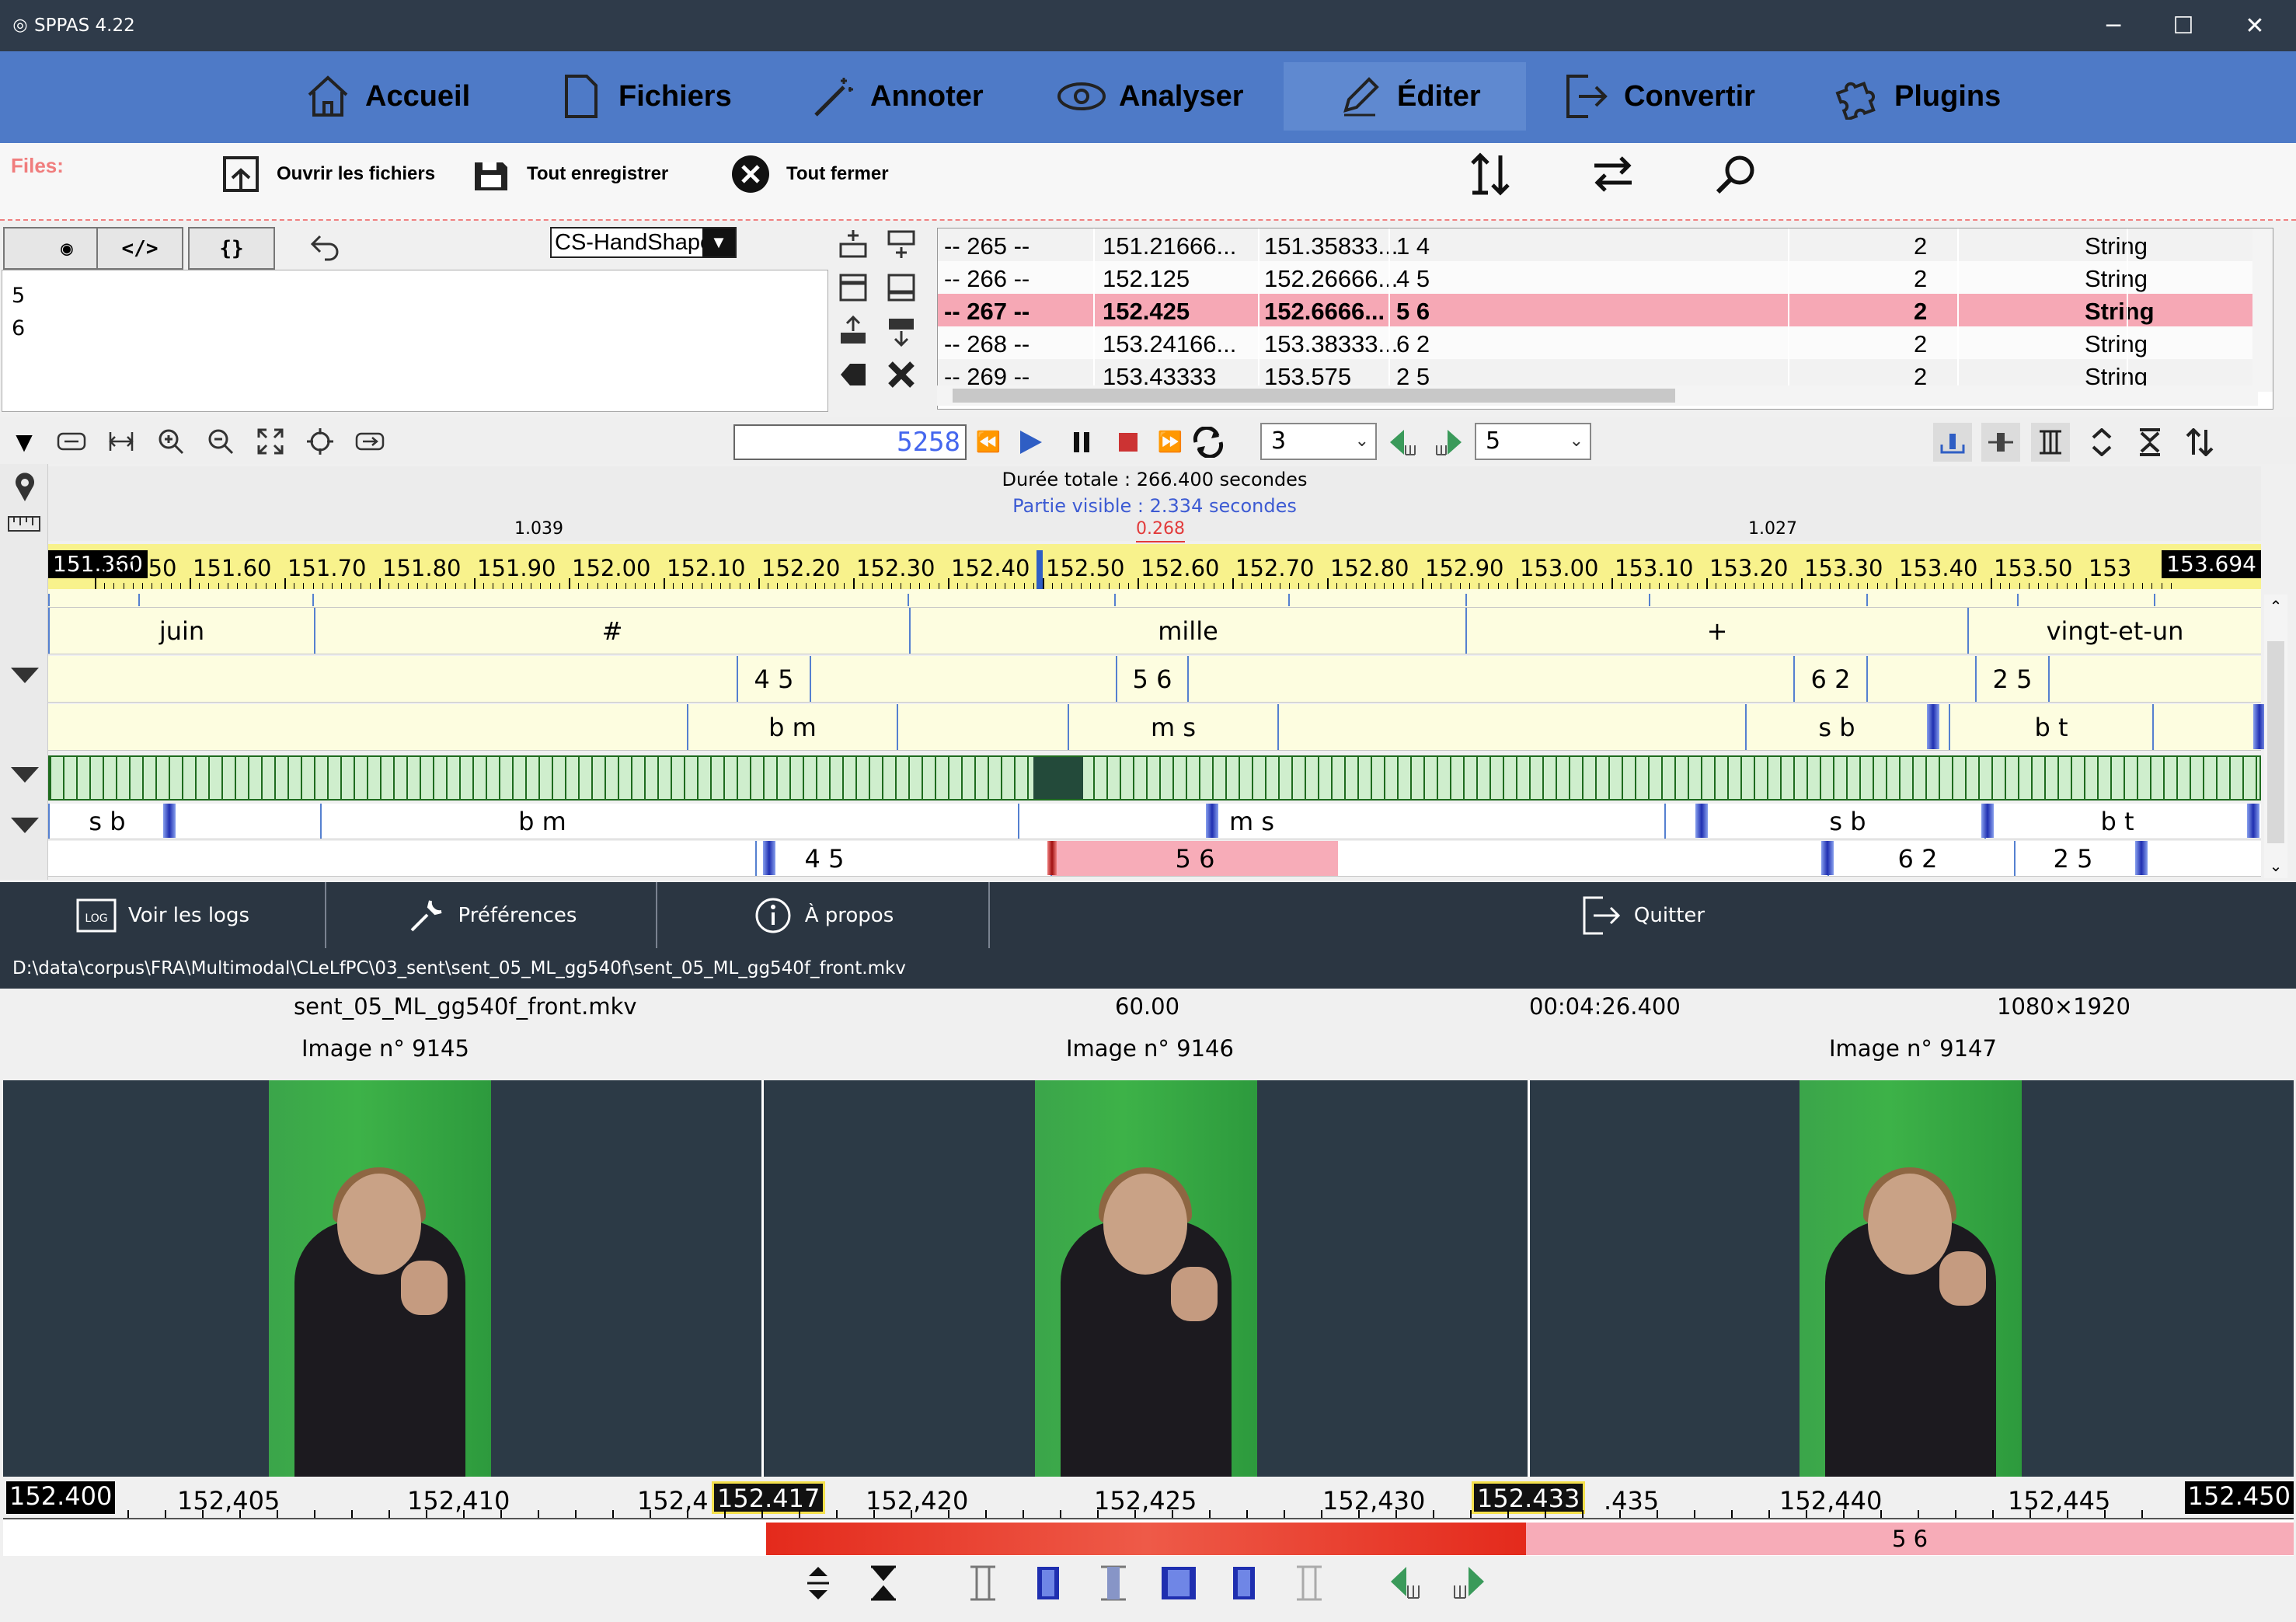  Describe the element at coordinates (1605, 310) in the screenshot. I see `table-row: -- 267 --152.425152.6666...5 62String3` at that location.